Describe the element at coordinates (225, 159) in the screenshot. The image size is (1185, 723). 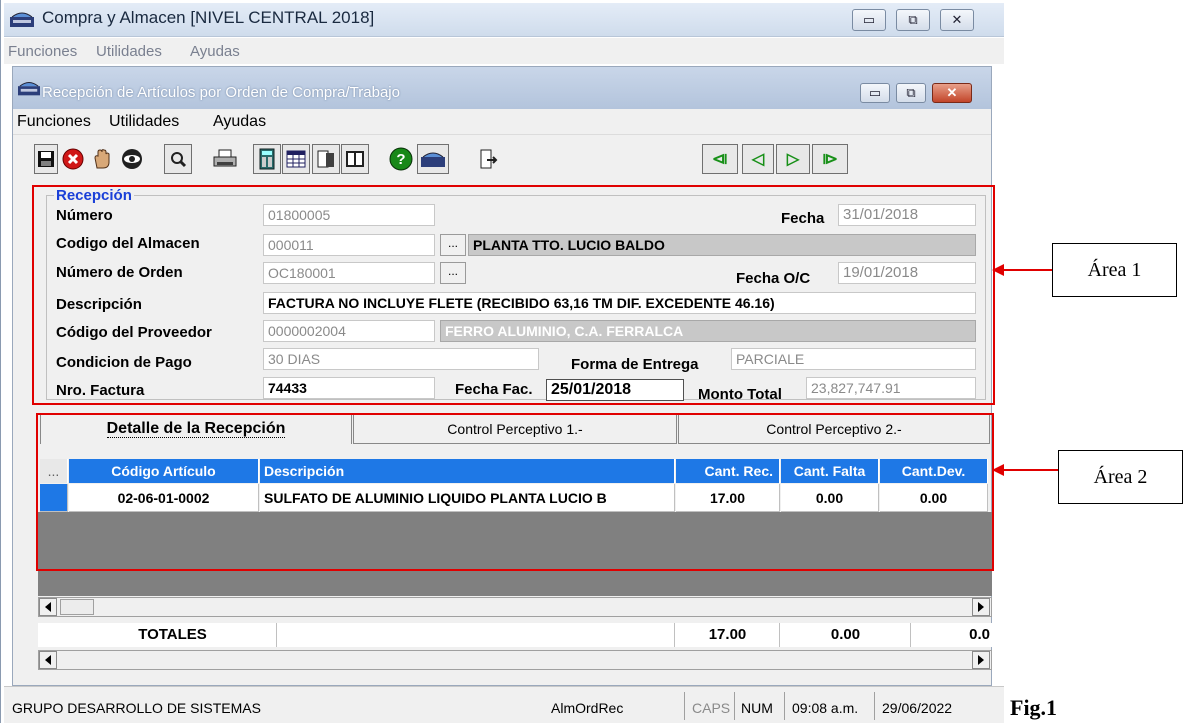
I see `print-icon` at that location.